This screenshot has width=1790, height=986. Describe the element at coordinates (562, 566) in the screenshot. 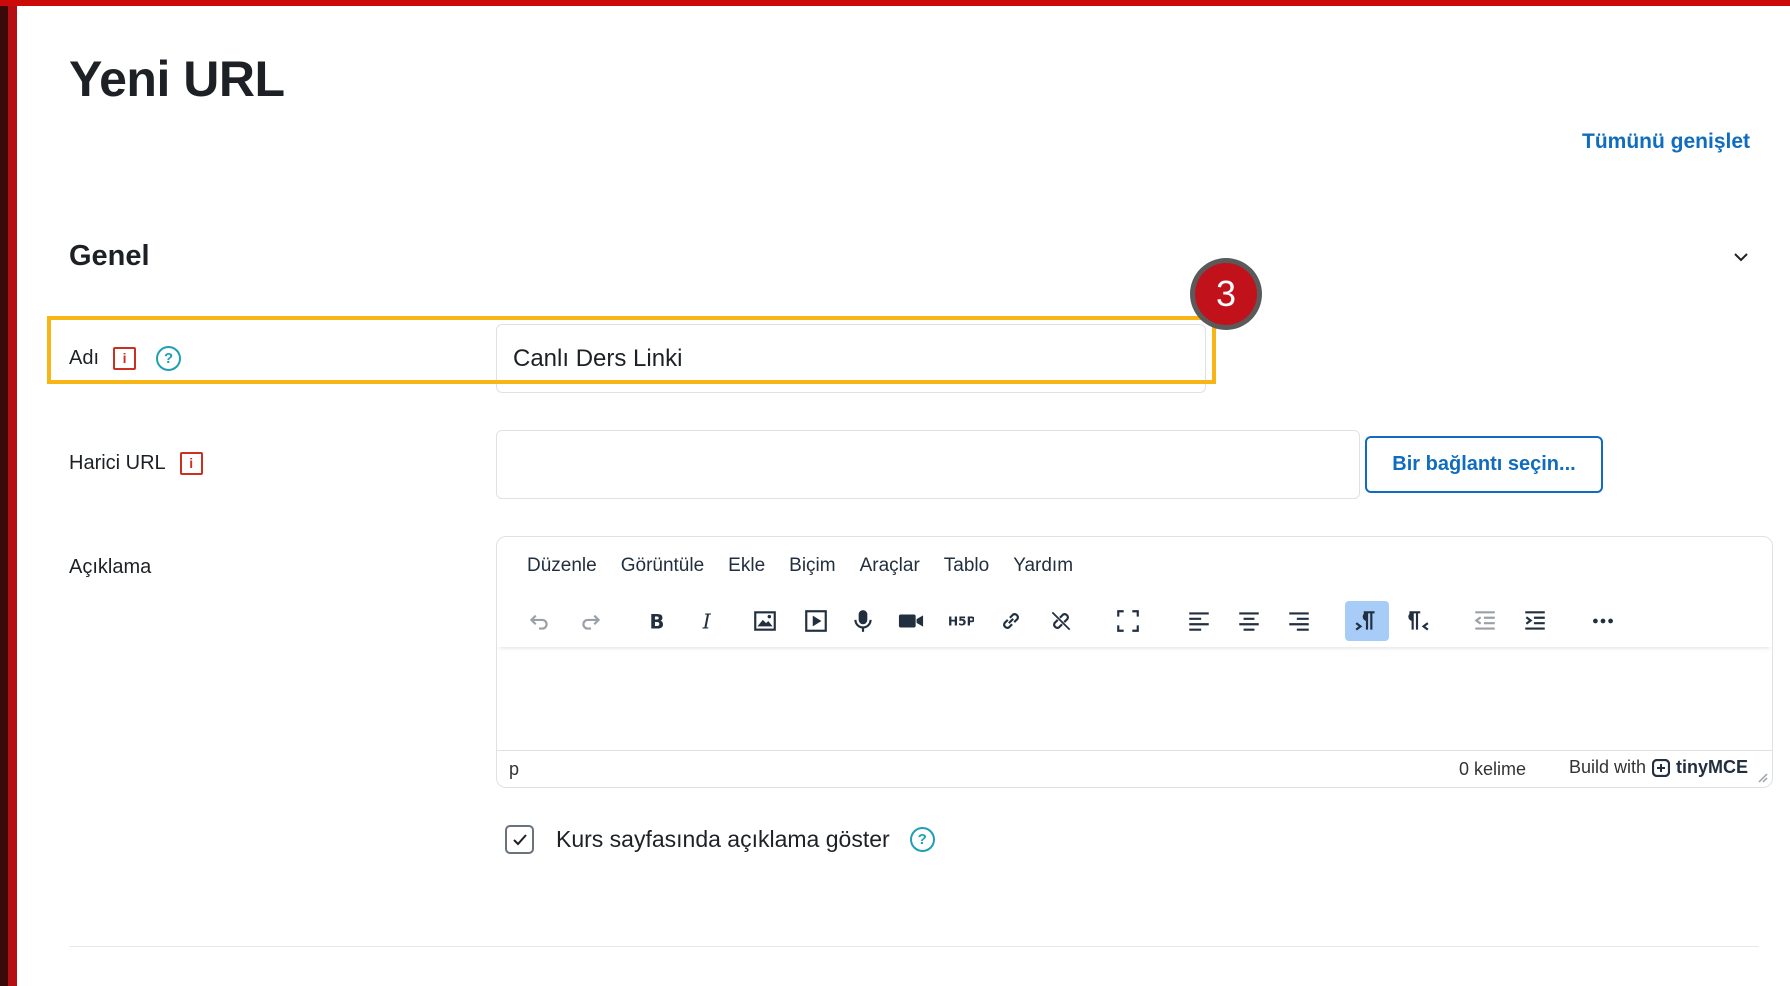

I see `menu-item-edit: Düzenle` at that location.